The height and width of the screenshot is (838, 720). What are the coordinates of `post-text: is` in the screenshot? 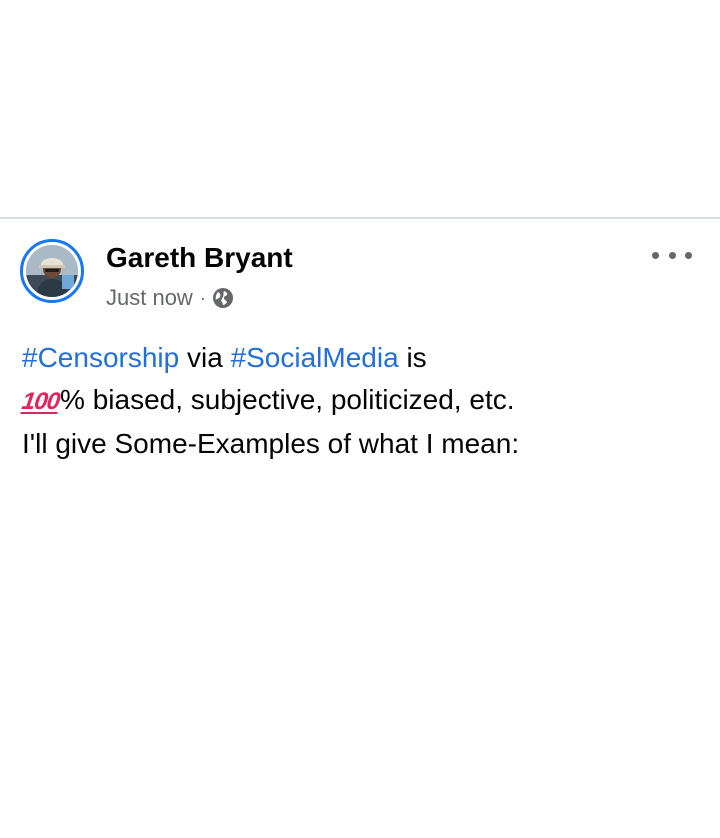 It's located at (412, 357).